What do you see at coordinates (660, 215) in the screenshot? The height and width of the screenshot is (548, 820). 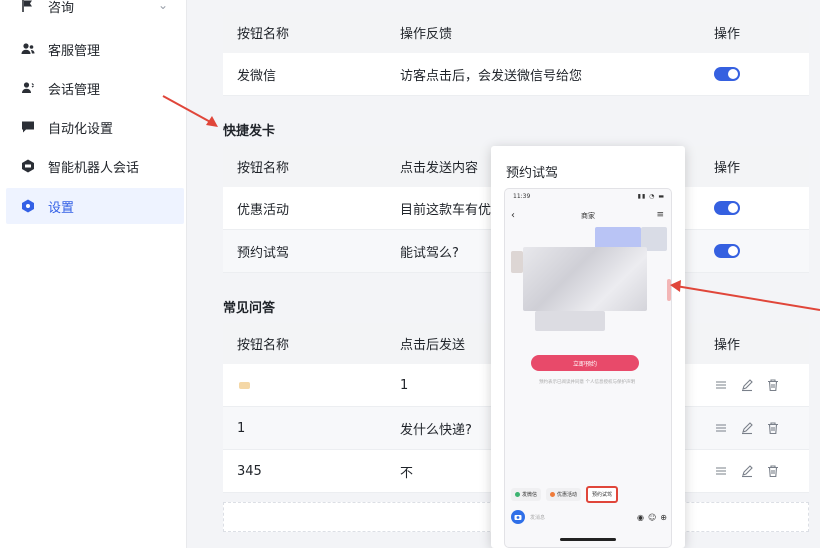 I see `menu-icon: ≡` at bounding box center [660, 215].